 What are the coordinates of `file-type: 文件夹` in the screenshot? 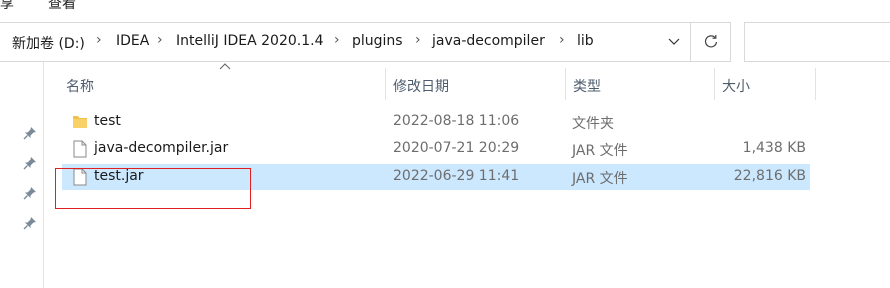 It's located at (593, 124).